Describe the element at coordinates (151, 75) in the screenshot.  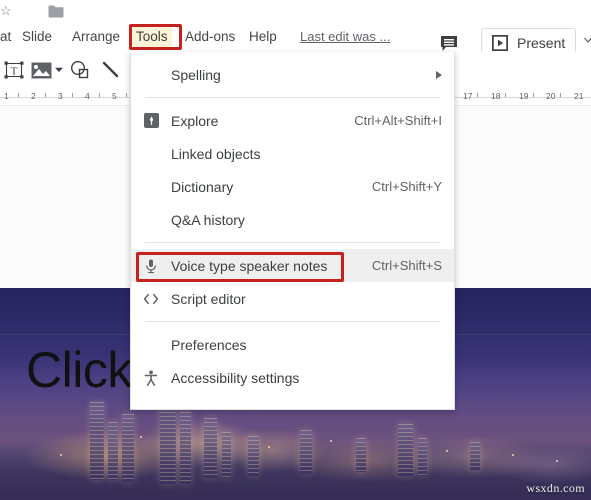
I see `spelling-icon-slot` at that location.